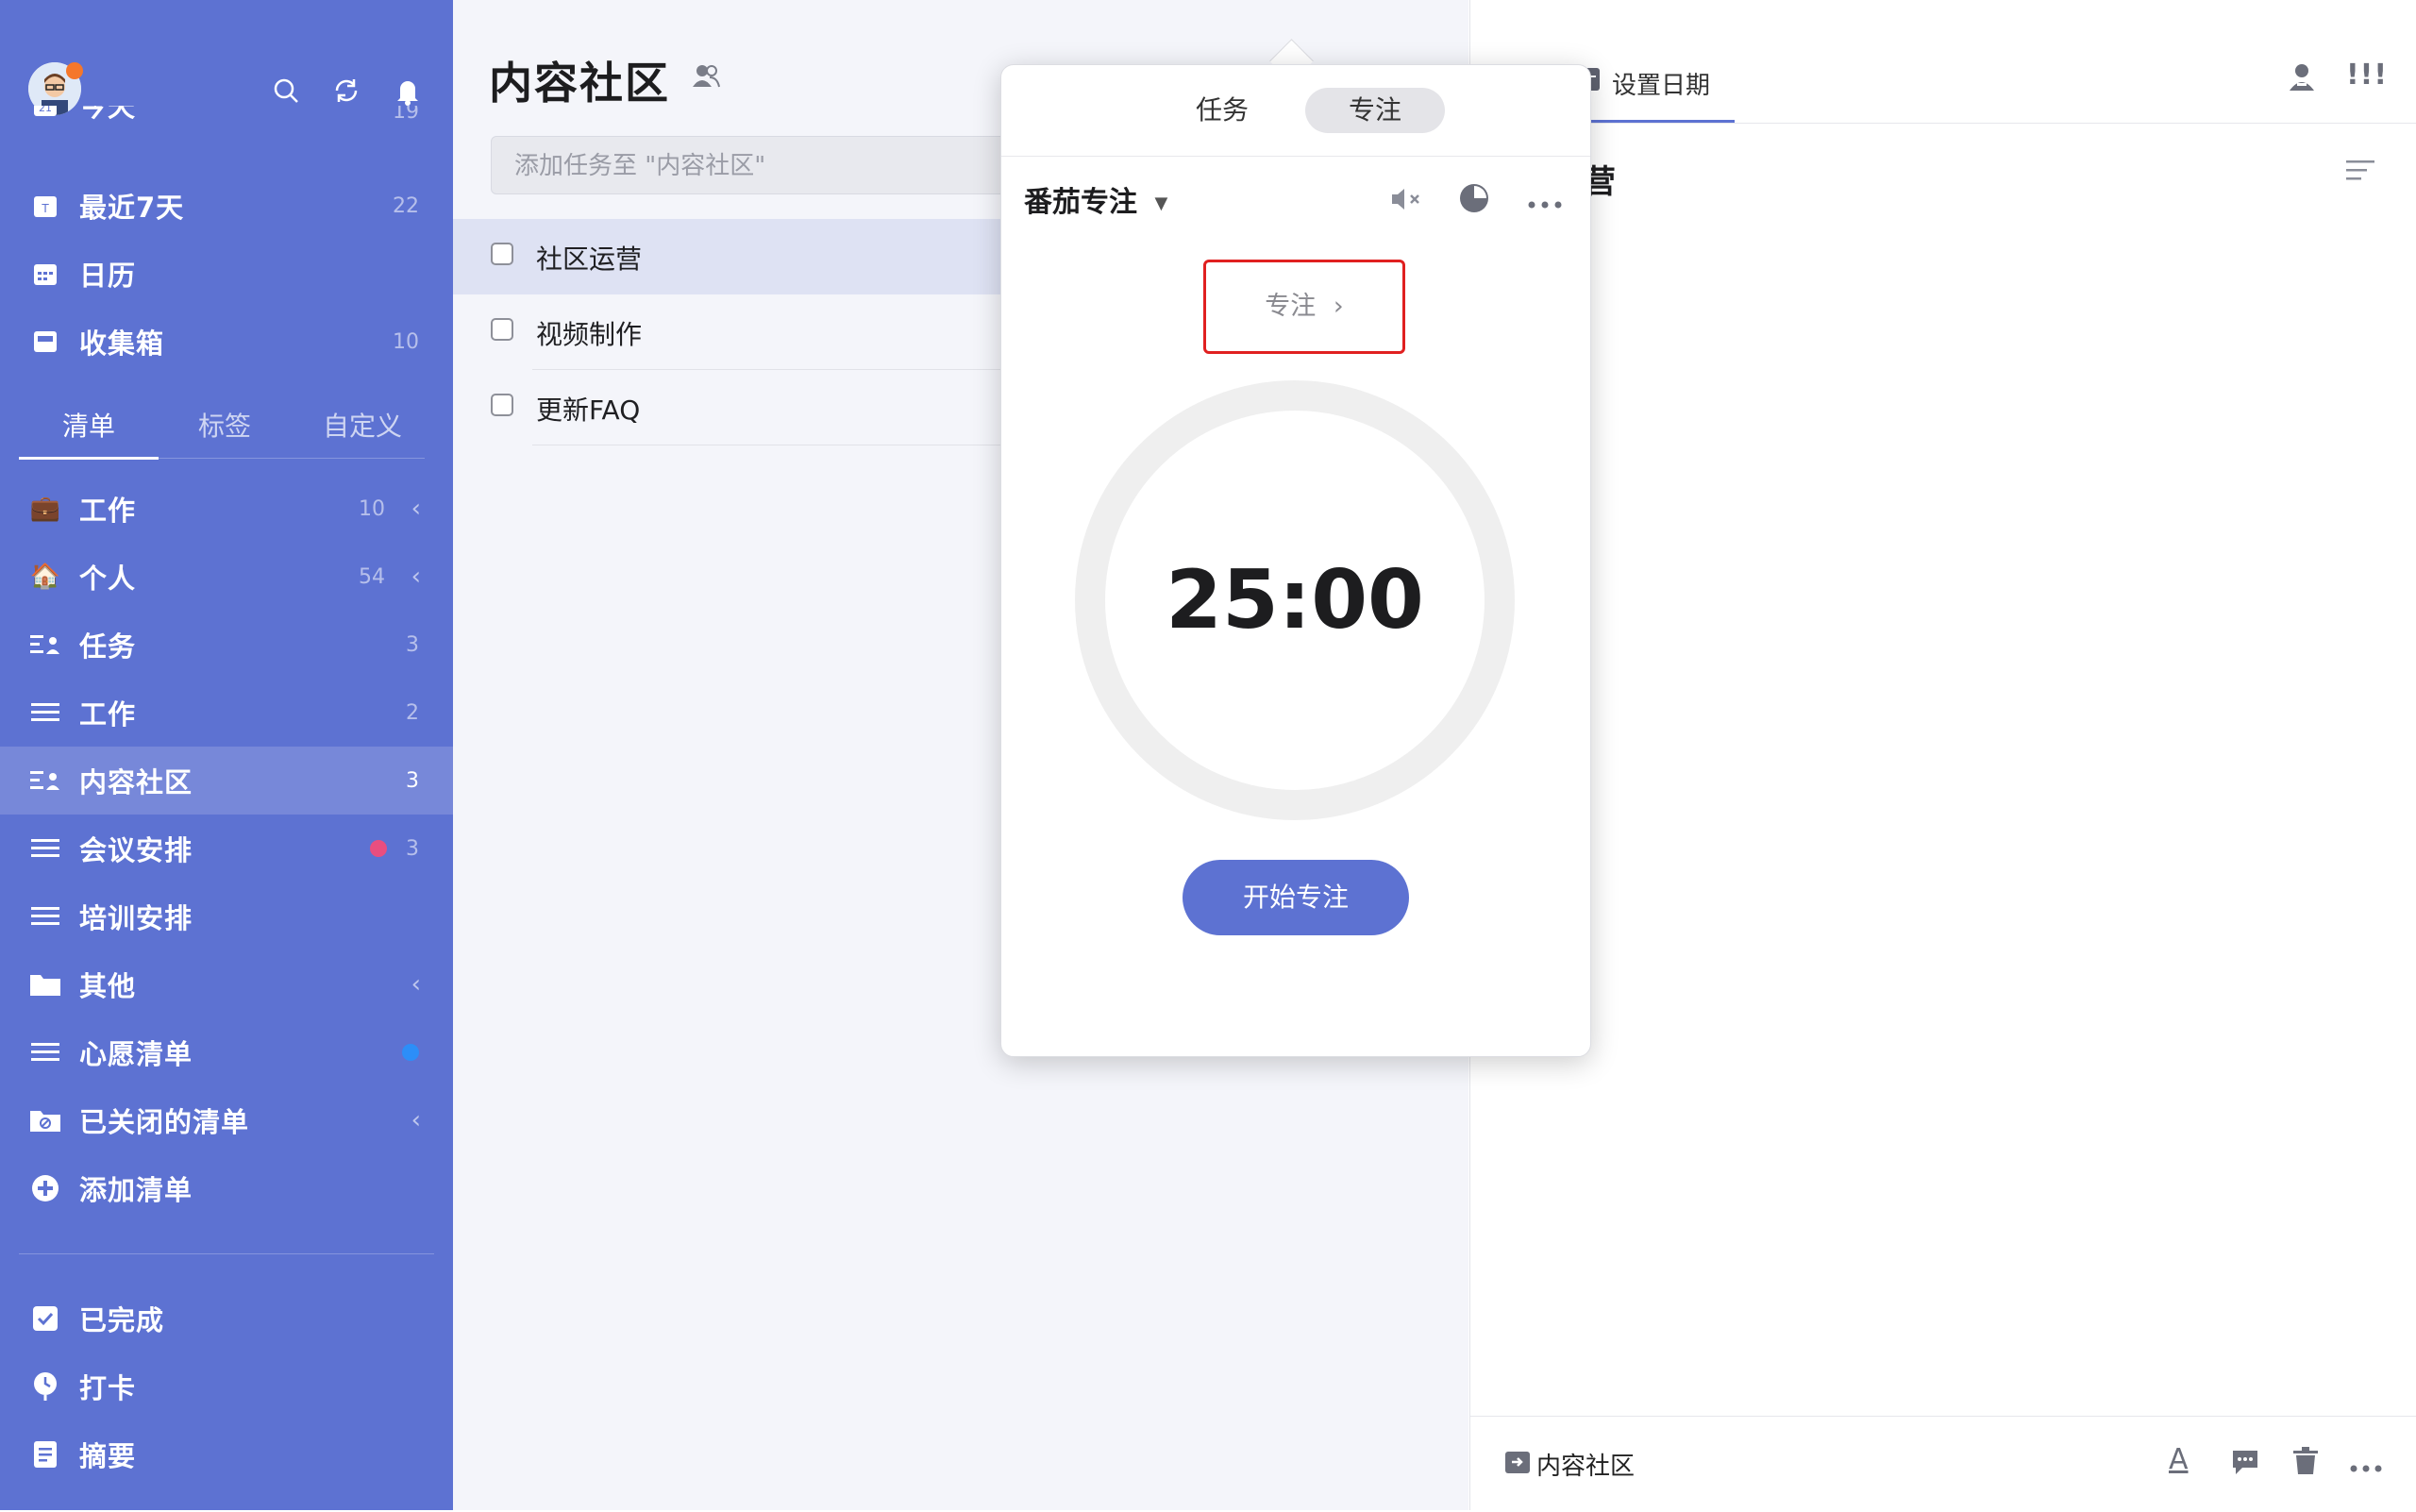 The width and height of the screenshot is (2416, 1512). What do you see at coordinates (227, 206) in the screenshot?
I see `smart-list-next7days: T 最近7天 22` at bounding box center [227, 206].